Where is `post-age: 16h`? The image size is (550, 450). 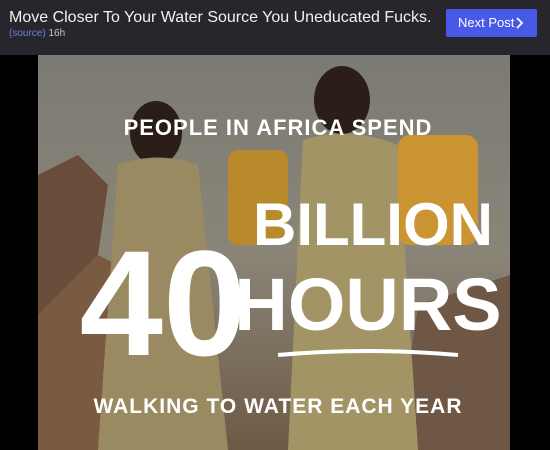 post-age: 16h is located at coordinates (57, 33).